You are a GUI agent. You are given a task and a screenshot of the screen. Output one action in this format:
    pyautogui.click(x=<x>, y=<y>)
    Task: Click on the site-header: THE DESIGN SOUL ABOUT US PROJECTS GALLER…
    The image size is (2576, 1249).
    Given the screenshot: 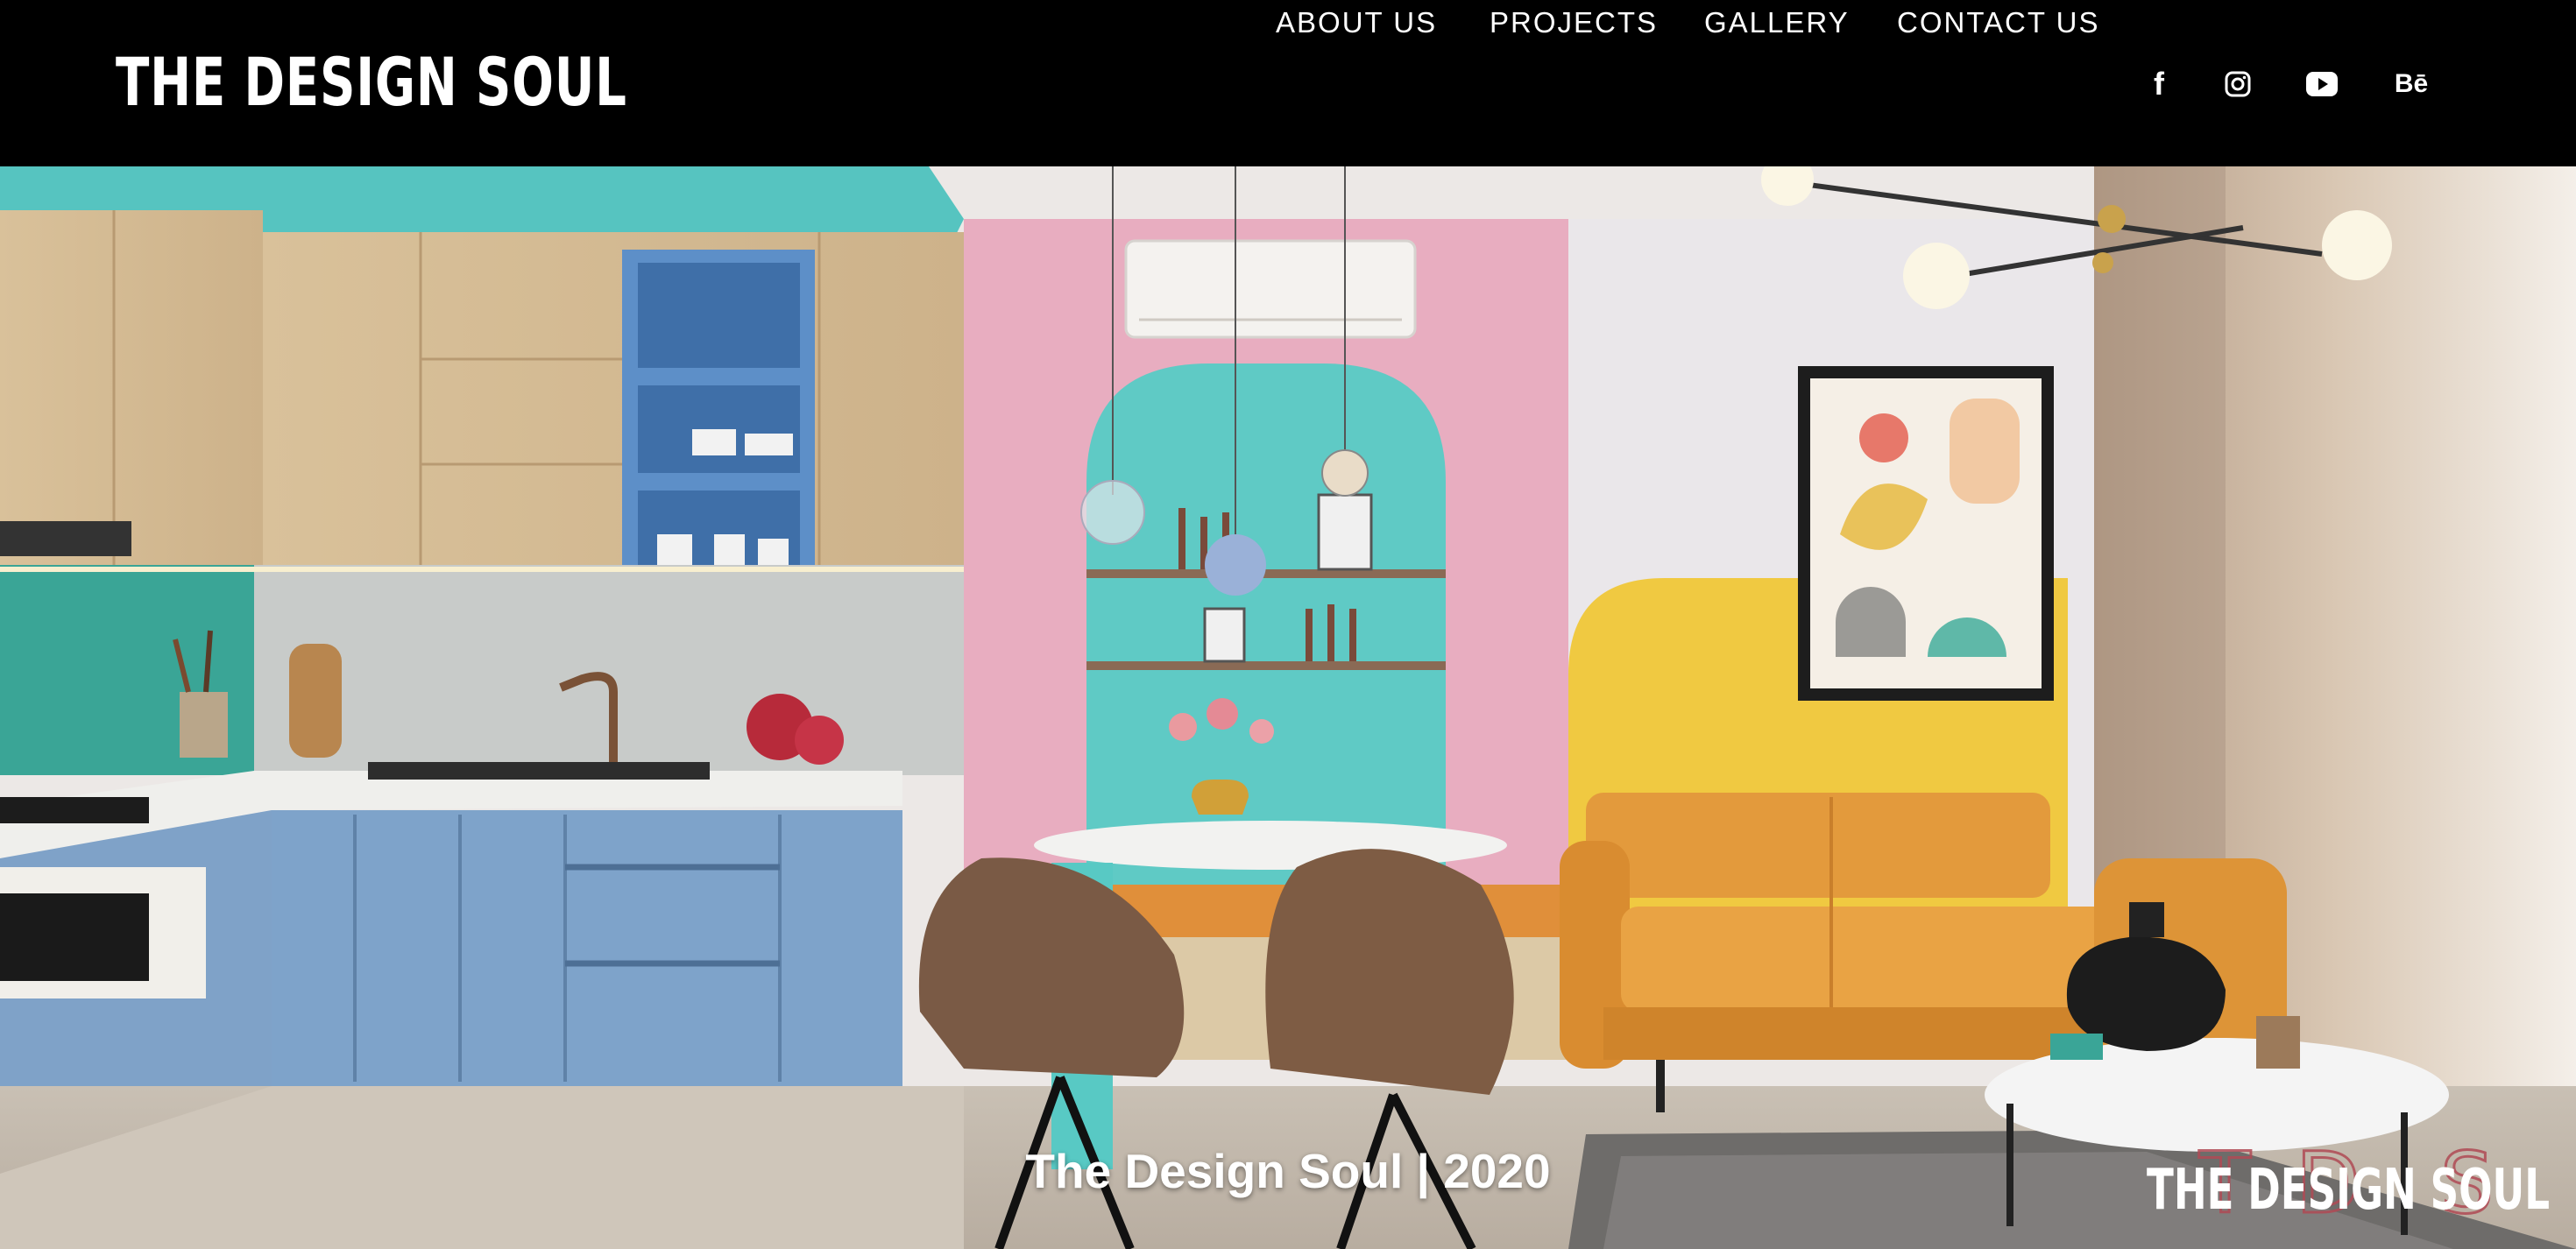 What is the action you would take?
    pyautogui.click(x=1288, y=83)
    